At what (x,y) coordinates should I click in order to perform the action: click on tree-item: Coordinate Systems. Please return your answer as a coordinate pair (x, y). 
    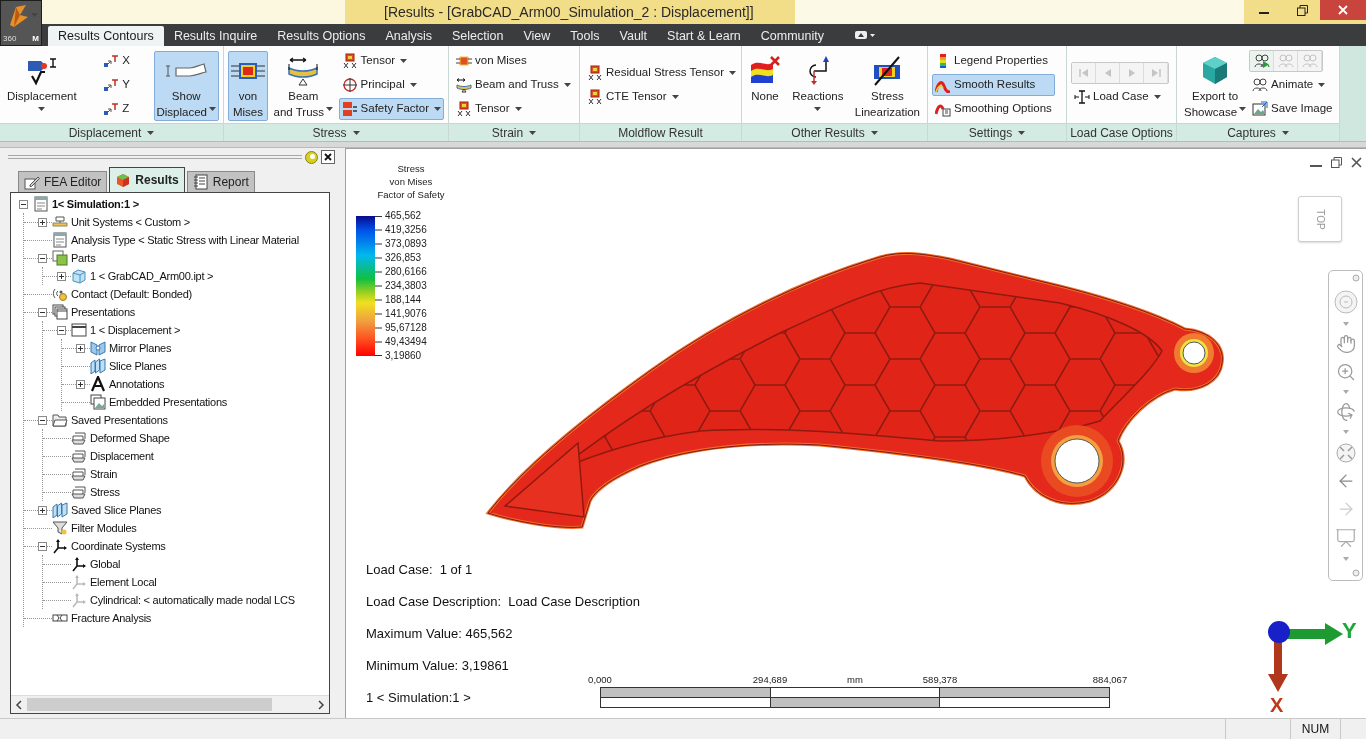
    Looking at the image, I should click on (118, 546).